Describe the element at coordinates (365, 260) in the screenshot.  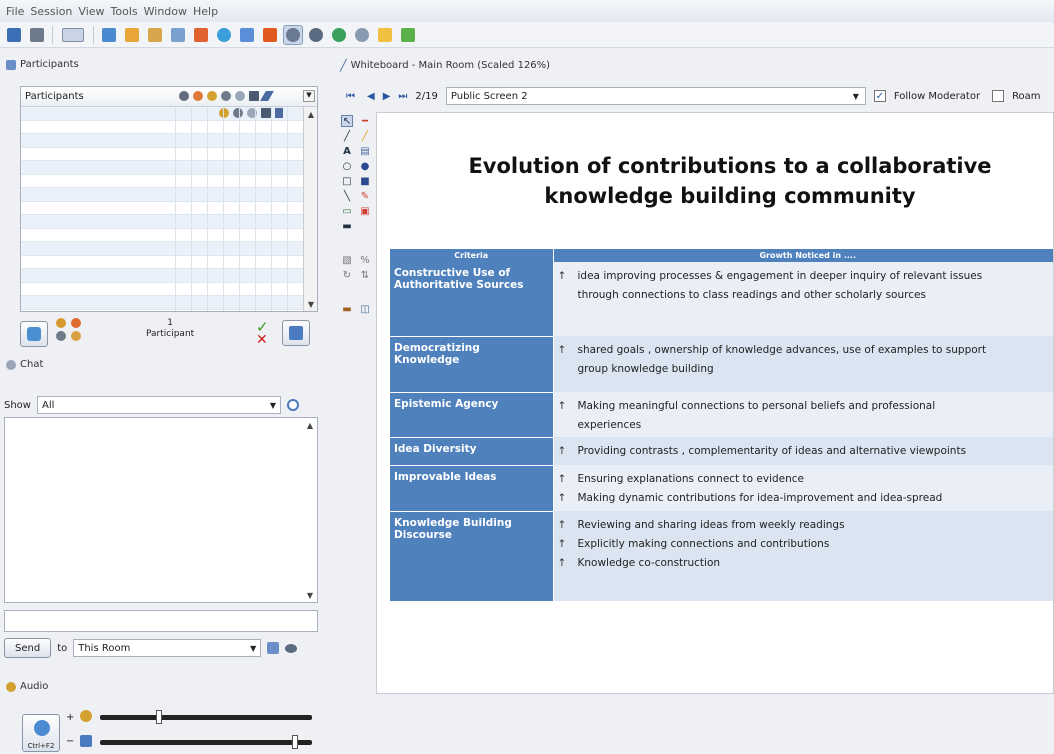
I see `ungroup-tool-icon: %` at that location.